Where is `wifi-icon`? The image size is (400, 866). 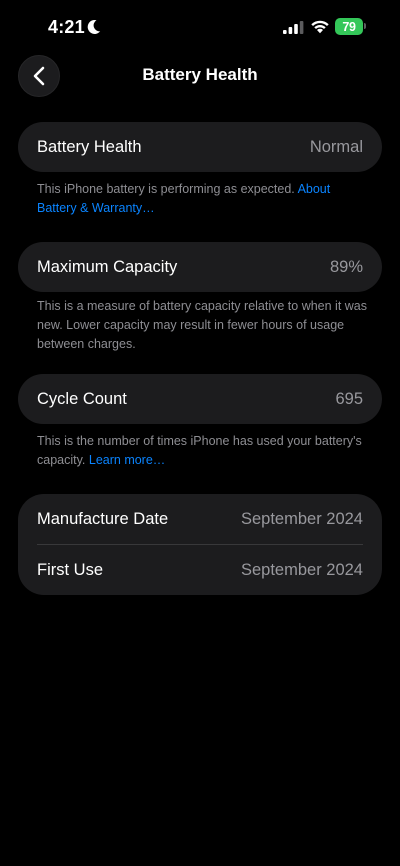 wifi-icon is located at coordinates (320, 27).